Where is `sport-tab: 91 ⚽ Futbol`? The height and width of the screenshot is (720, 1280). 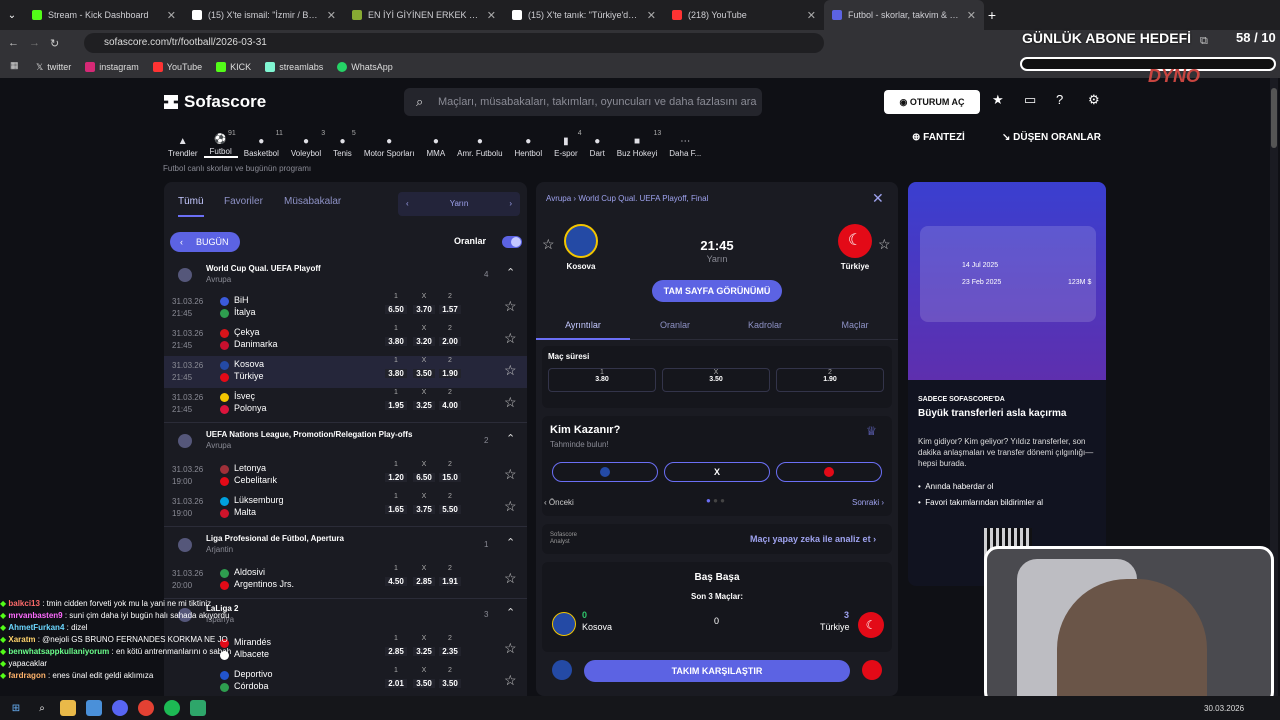 sport-tab: 91 ⚽ Futbol is located at coordinates (220, 142).